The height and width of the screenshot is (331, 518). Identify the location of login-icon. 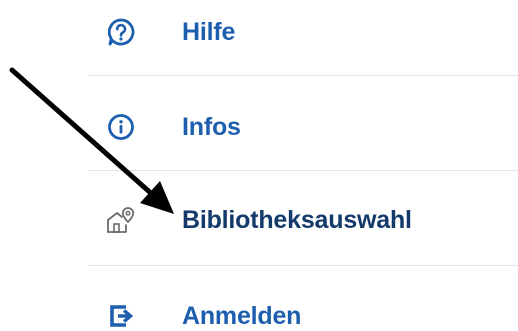
(121, 315).